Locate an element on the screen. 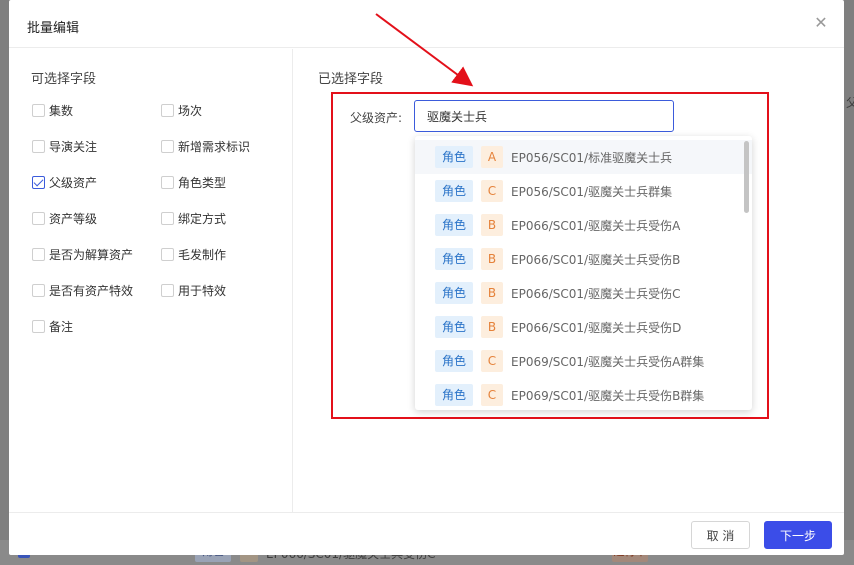 The image size is (854, 565). field-checkbox-item: 是否有资产特效 is located at coordinates (82, 290).